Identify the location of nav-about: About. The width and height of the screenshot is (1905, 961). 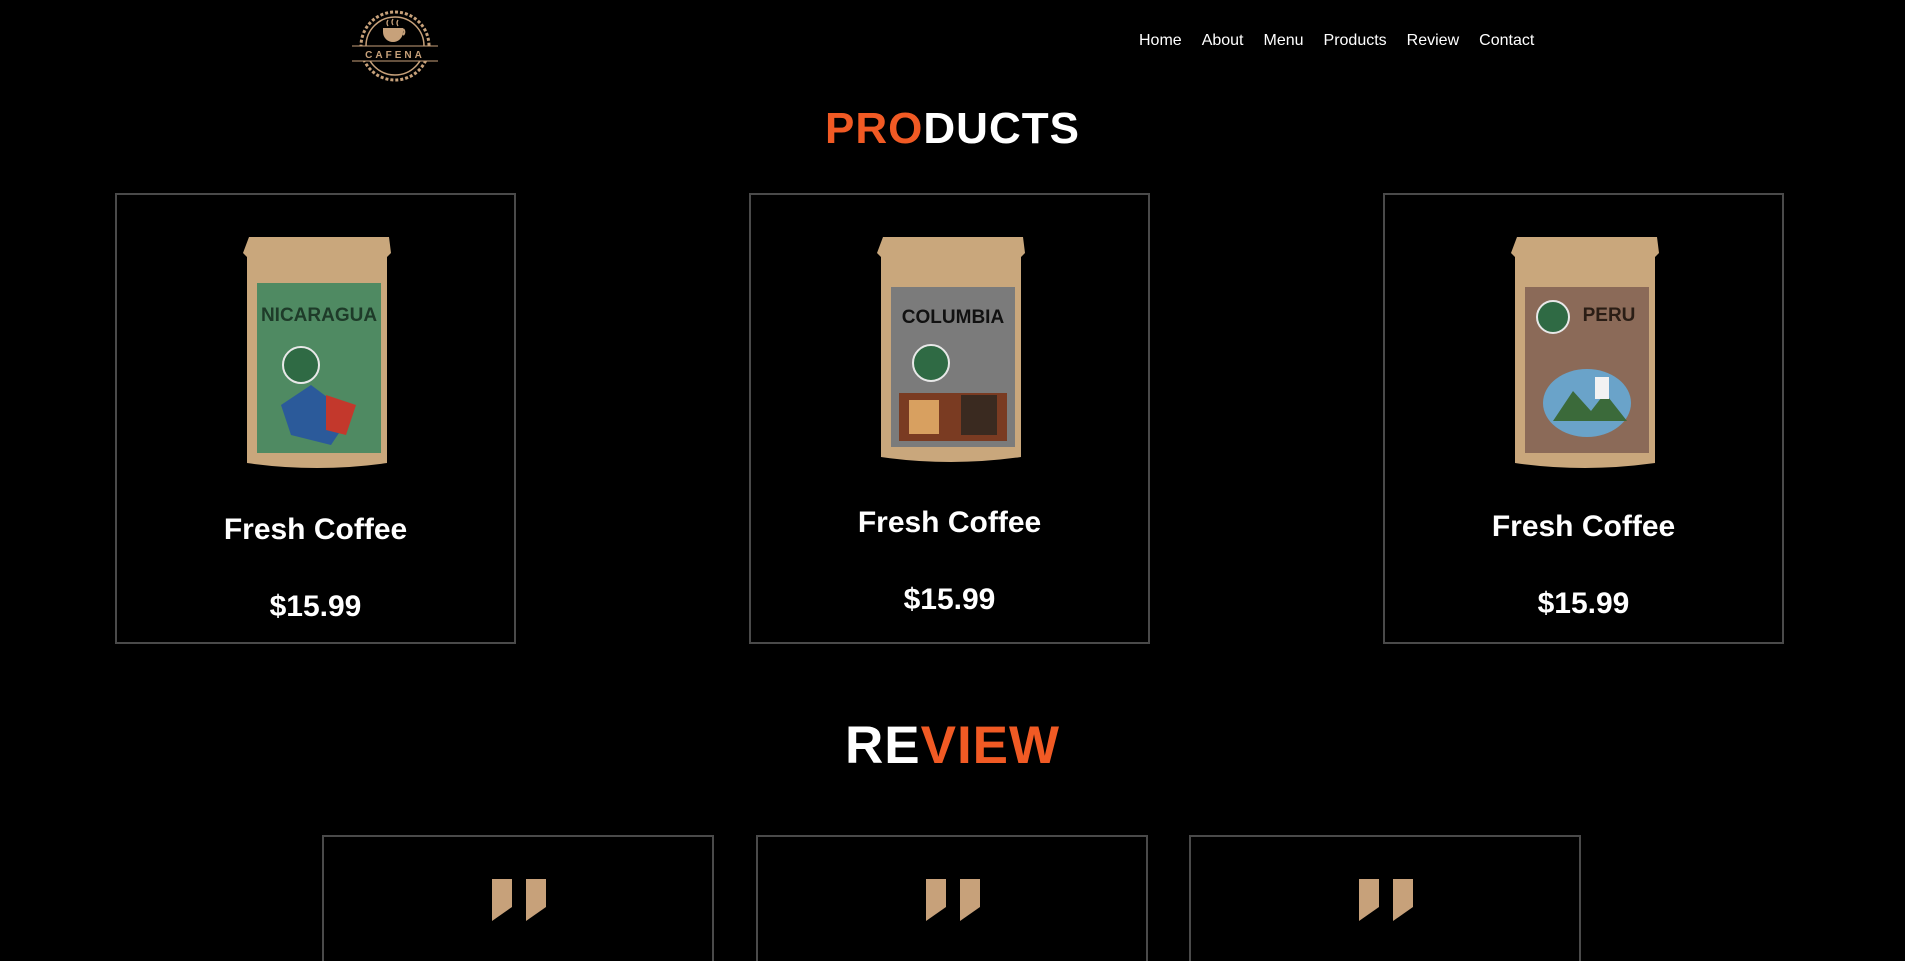
(1223, 41).